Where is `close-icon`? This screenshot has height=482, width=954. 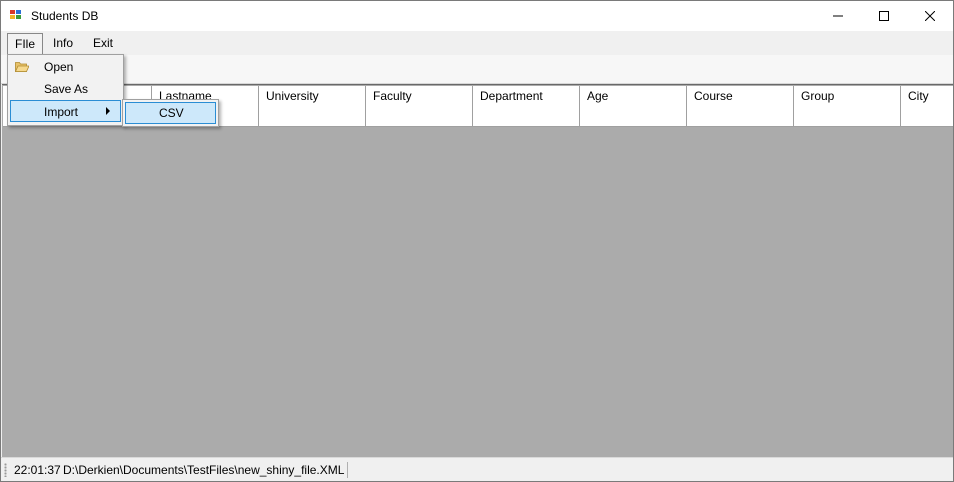 close-icon is located at coordinates (930, 16).